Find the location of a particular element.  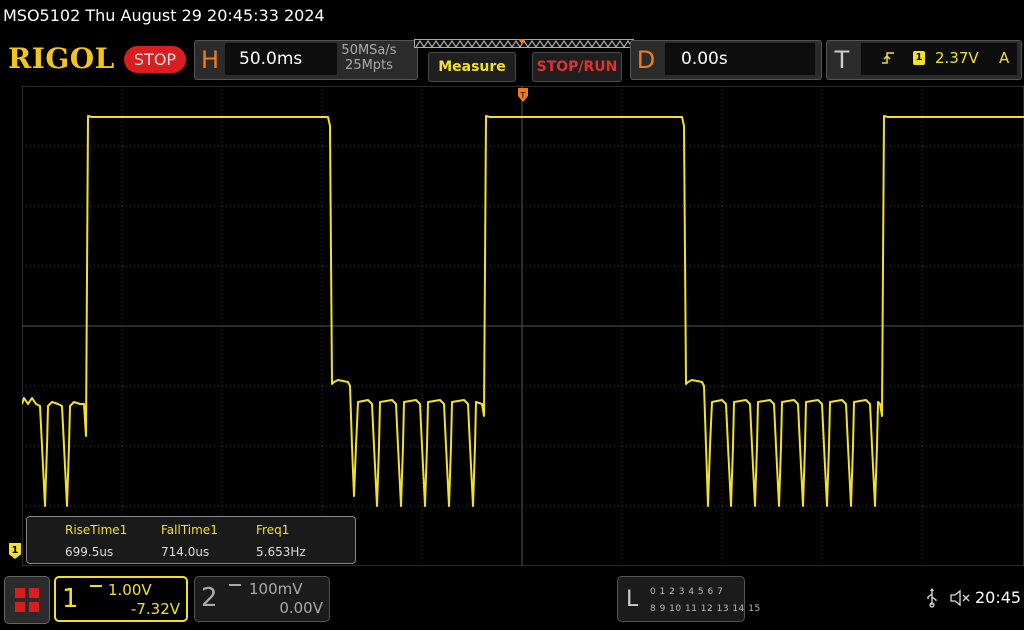

measurement-item: Freq1 5.653Hz is located at coordinates (304, 540).